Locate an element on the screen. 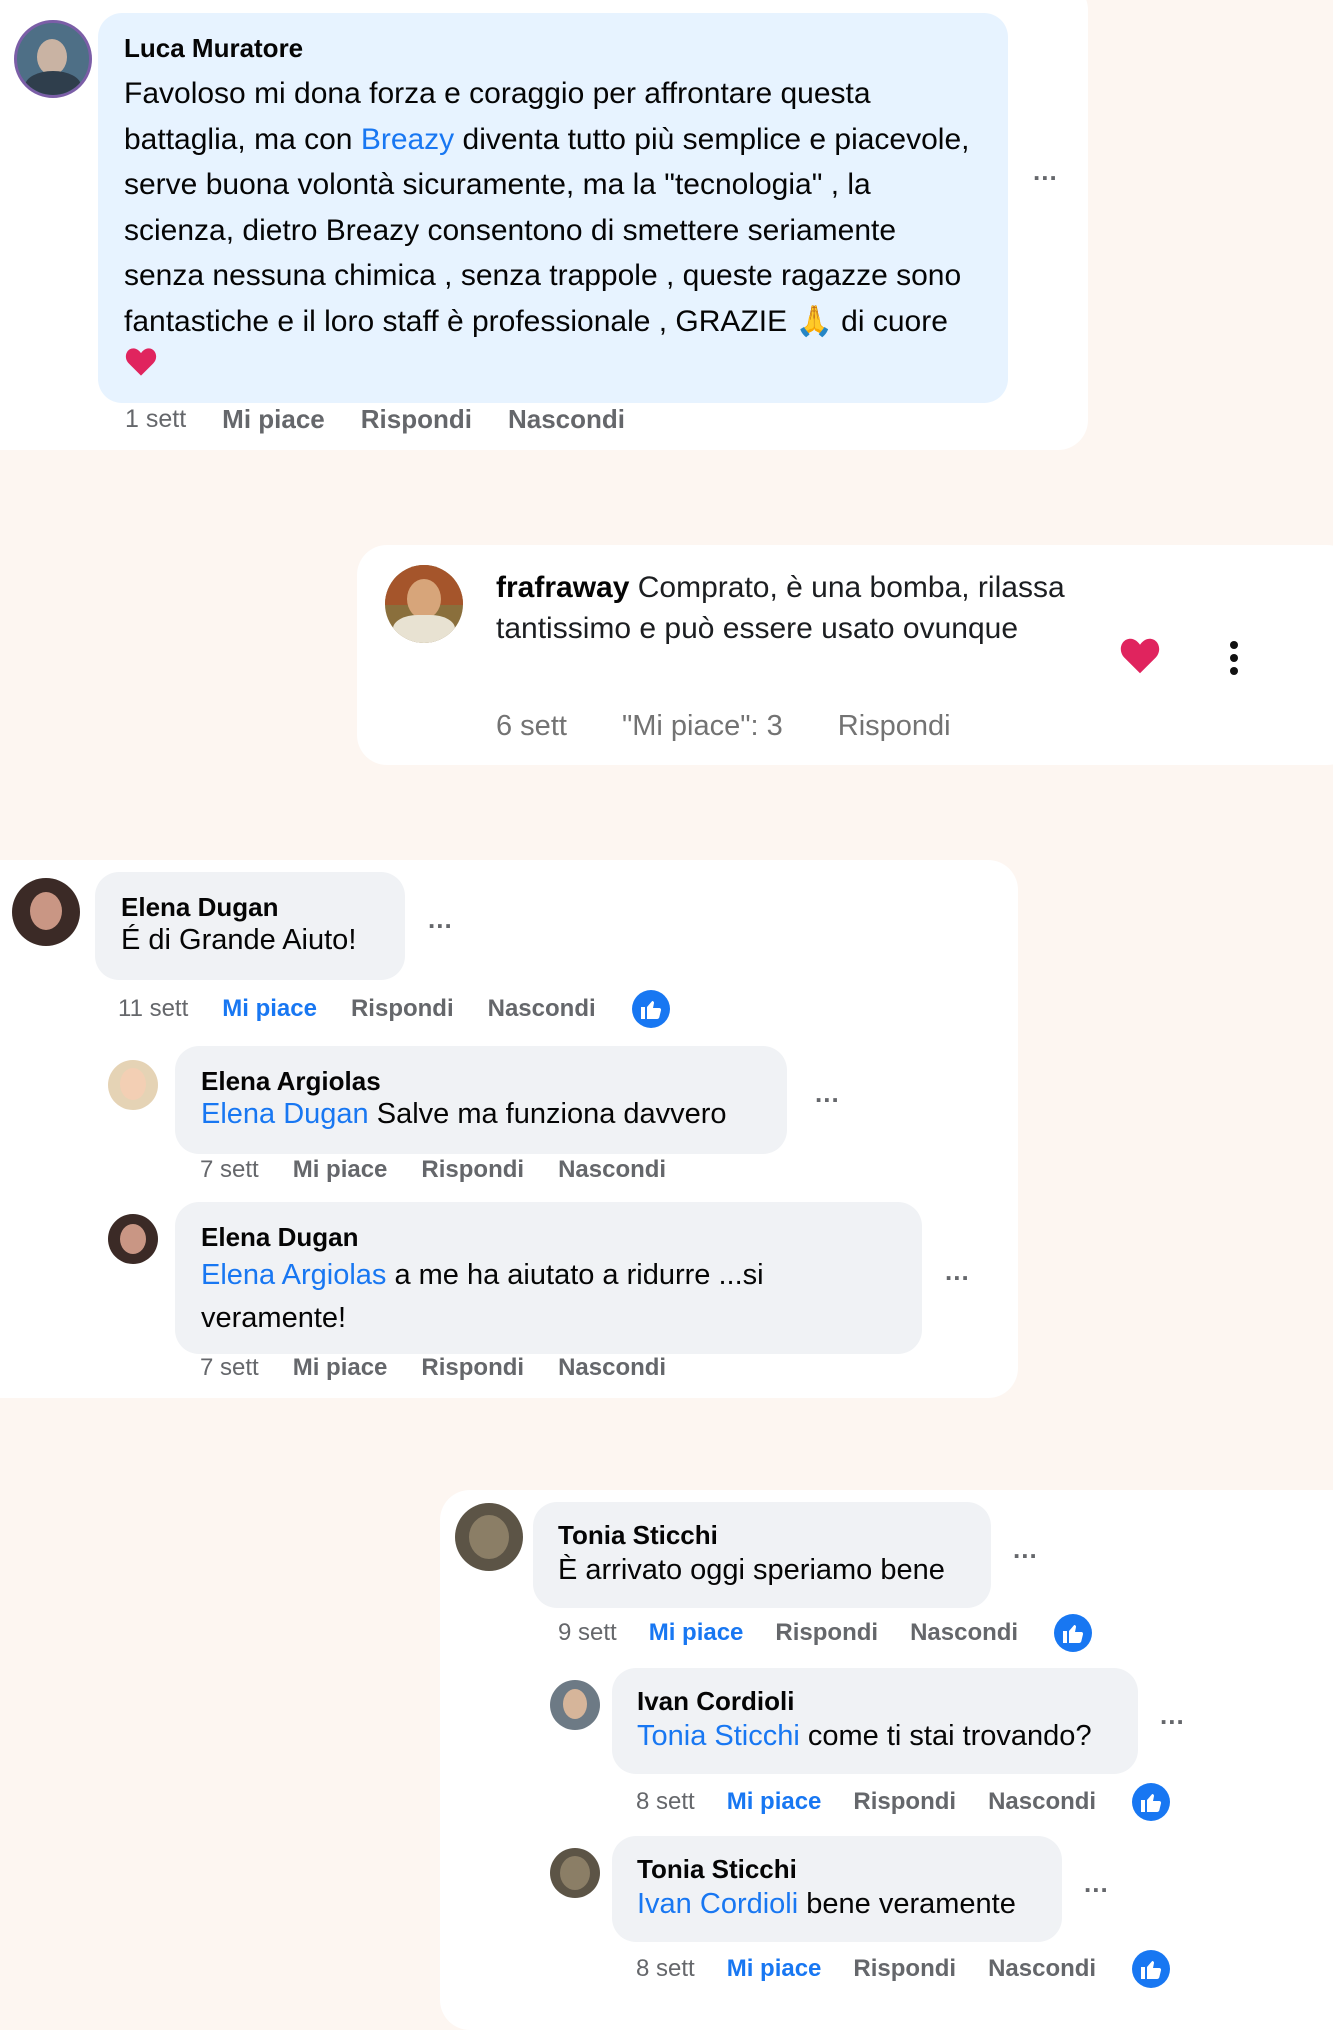 This screenshot has height=2030, width=1333. comment-time: 11 sett is located at coordinates (153, 1009).